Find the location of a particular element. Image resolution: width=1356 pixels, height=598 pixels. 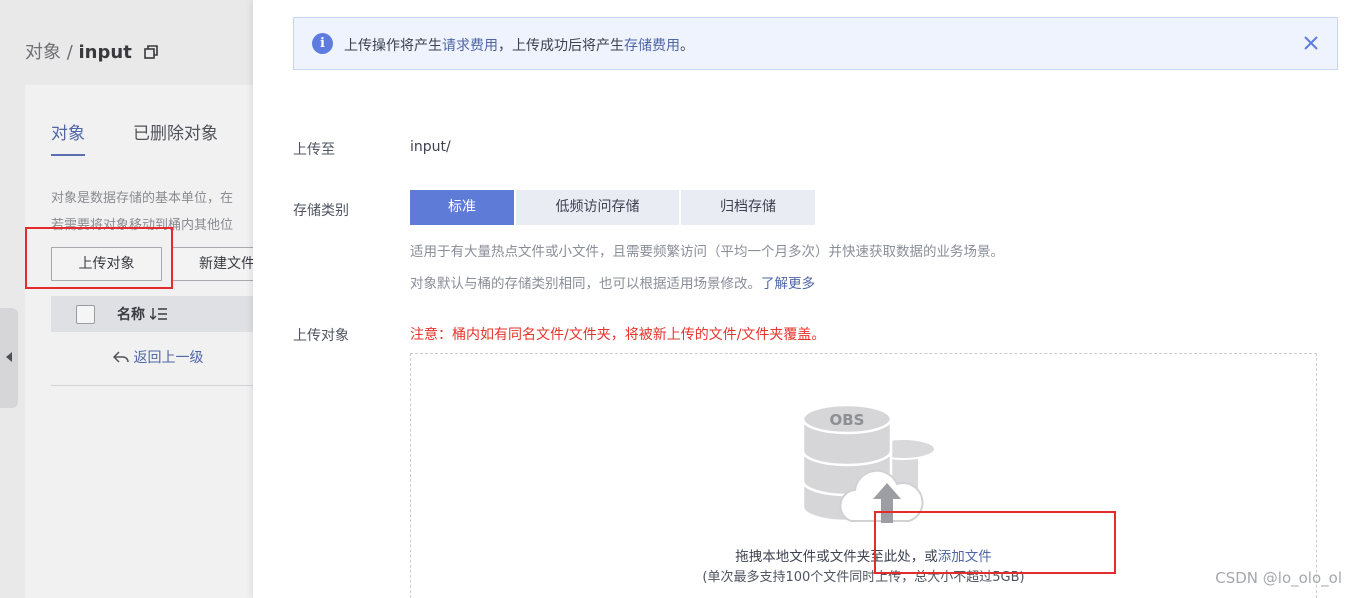

annotation-box-upload-button is located at coordinates (99, 258).